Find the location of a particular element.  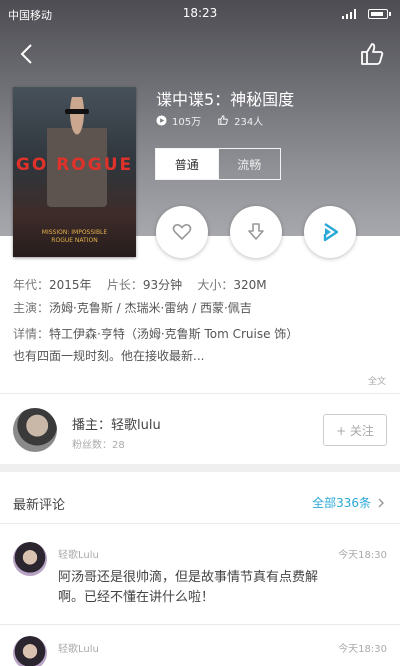

like-count: 234人 is located at coordinates (249, 122).